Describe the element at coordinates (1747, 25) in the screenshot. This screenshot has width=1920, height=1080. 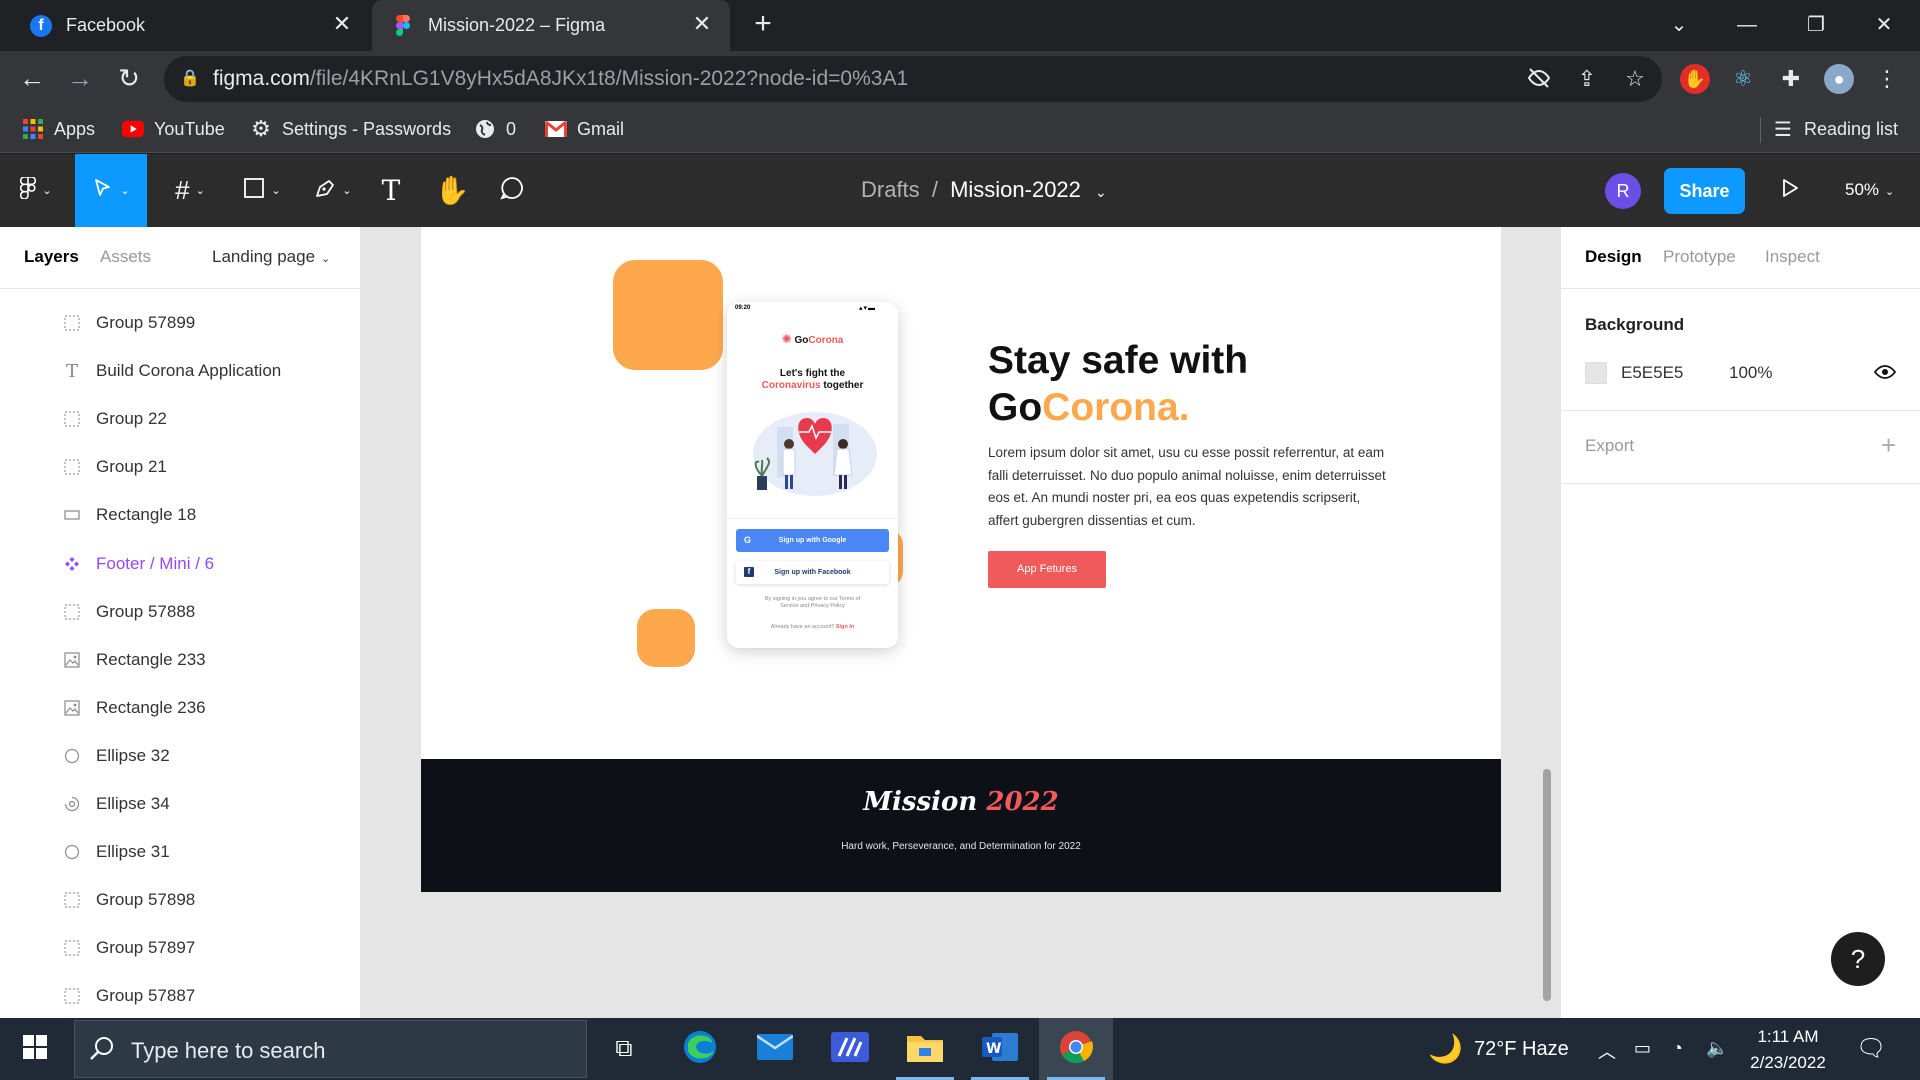
I see `minimize-button: —` at that location.